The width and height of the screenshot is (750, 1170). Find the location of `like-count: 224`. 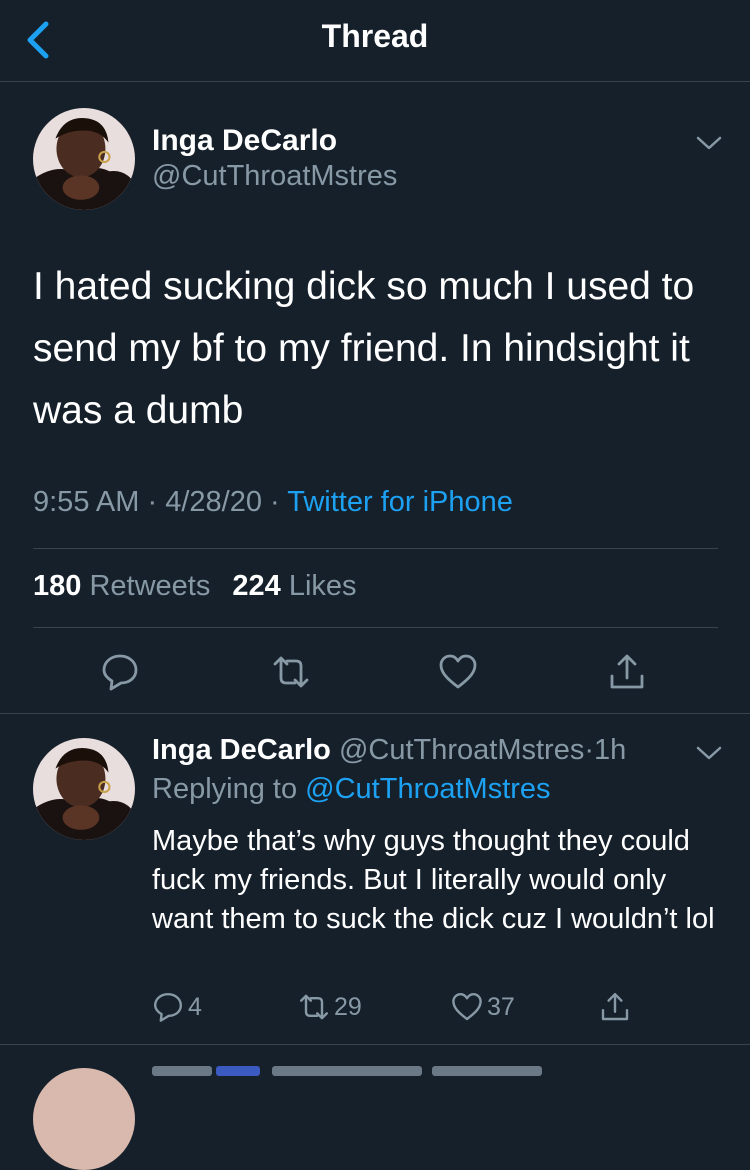

like-count: 224 is located at coordinates (256, 586).